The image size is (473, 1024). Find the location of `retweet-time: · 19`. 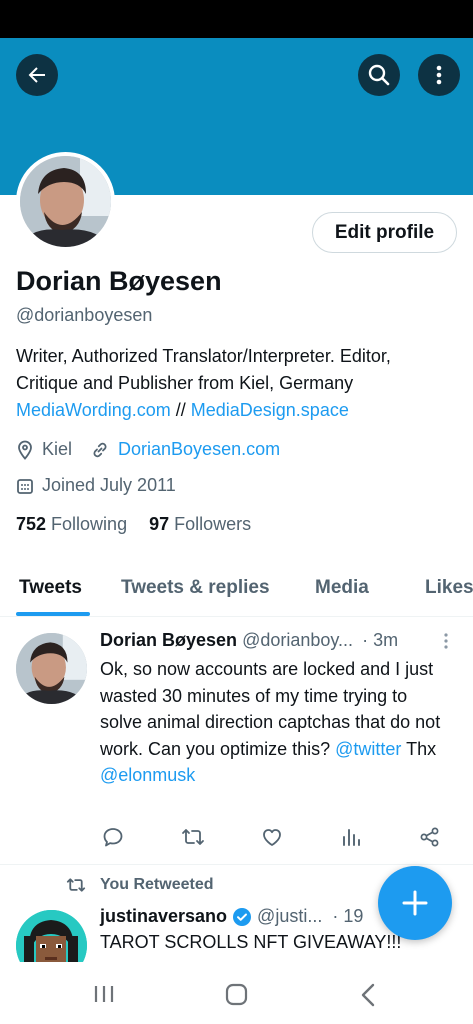

retweet-time: · 19 is located at coordinates (348, 916).